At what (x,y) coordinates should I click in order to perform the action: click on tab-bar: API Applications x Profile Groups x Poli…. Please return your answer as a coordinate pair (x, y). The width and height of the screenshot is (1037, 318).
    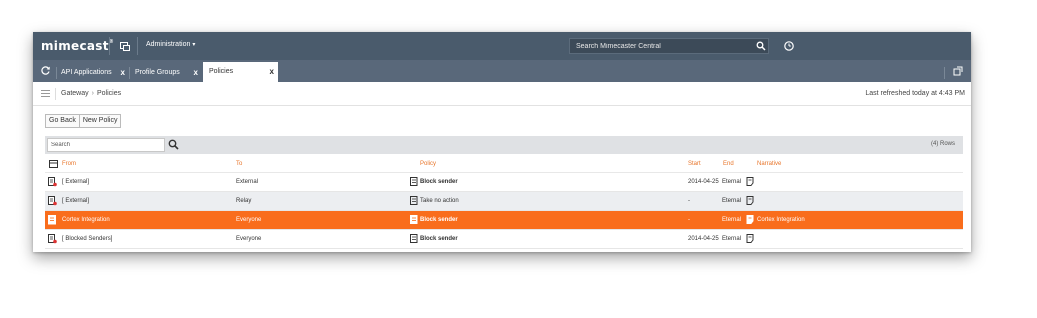
    Looking at the image, I should click on (502, 71).